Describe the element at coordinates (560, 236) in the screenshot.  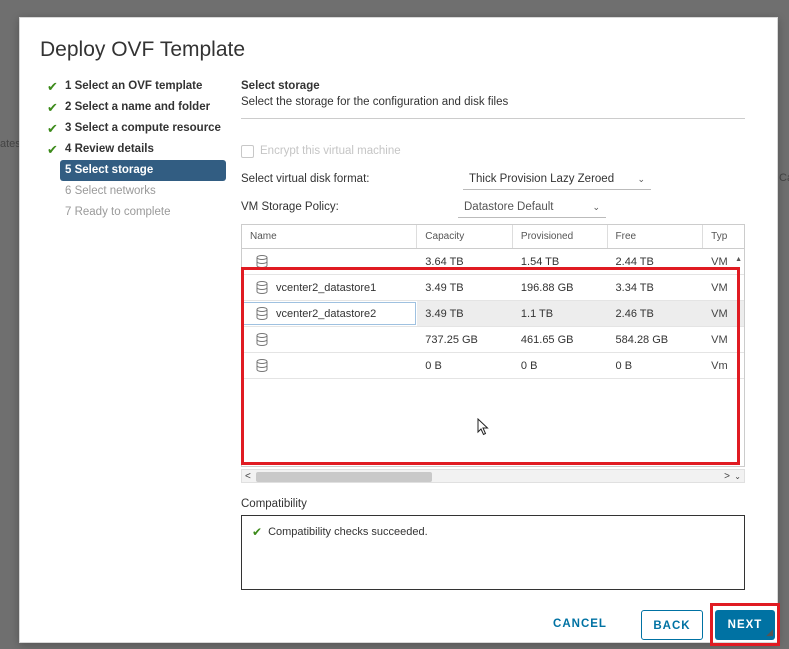
I see `column-header-provisioned: Provisioned` at that location.